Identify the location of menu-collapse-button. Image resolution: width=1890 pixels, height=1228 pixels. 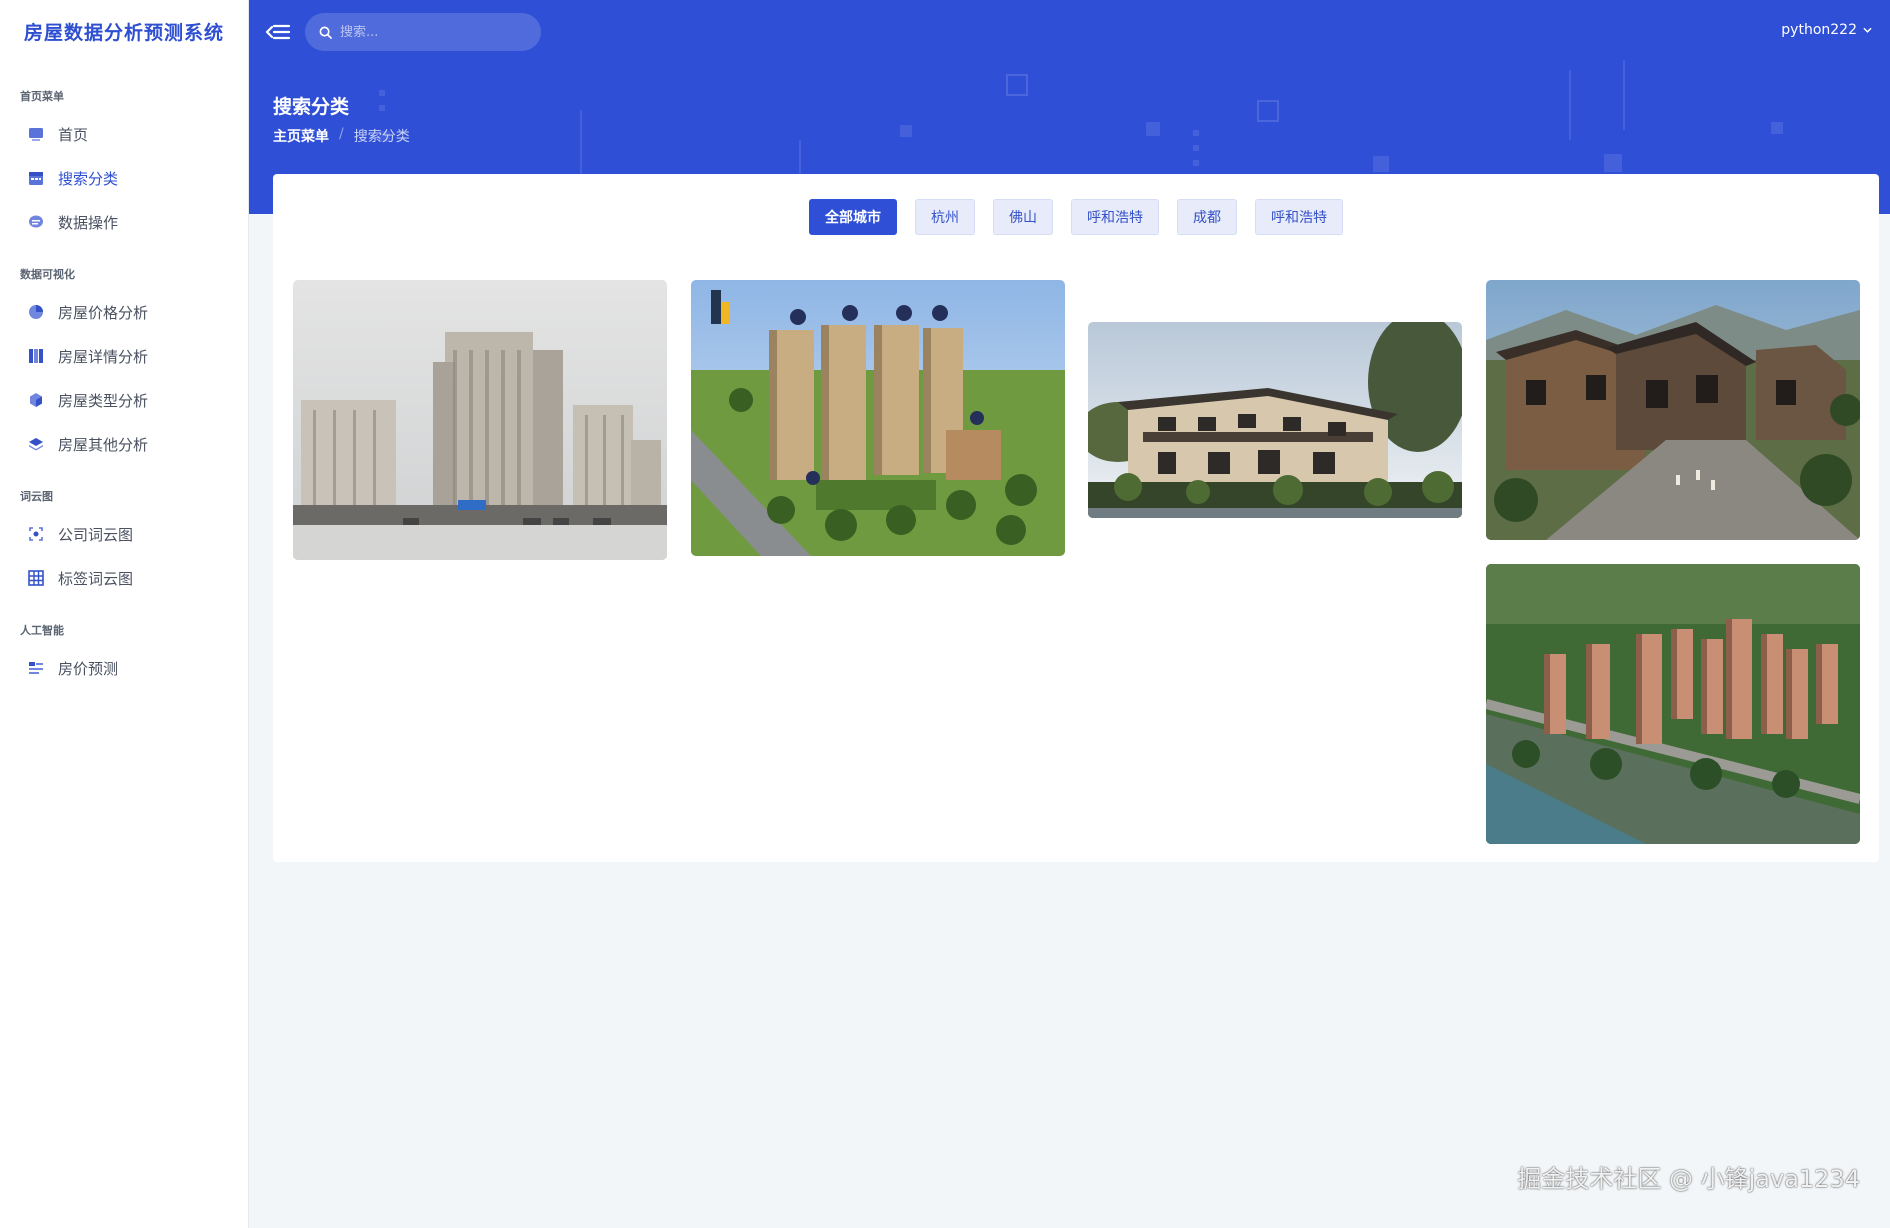
(278, 32).